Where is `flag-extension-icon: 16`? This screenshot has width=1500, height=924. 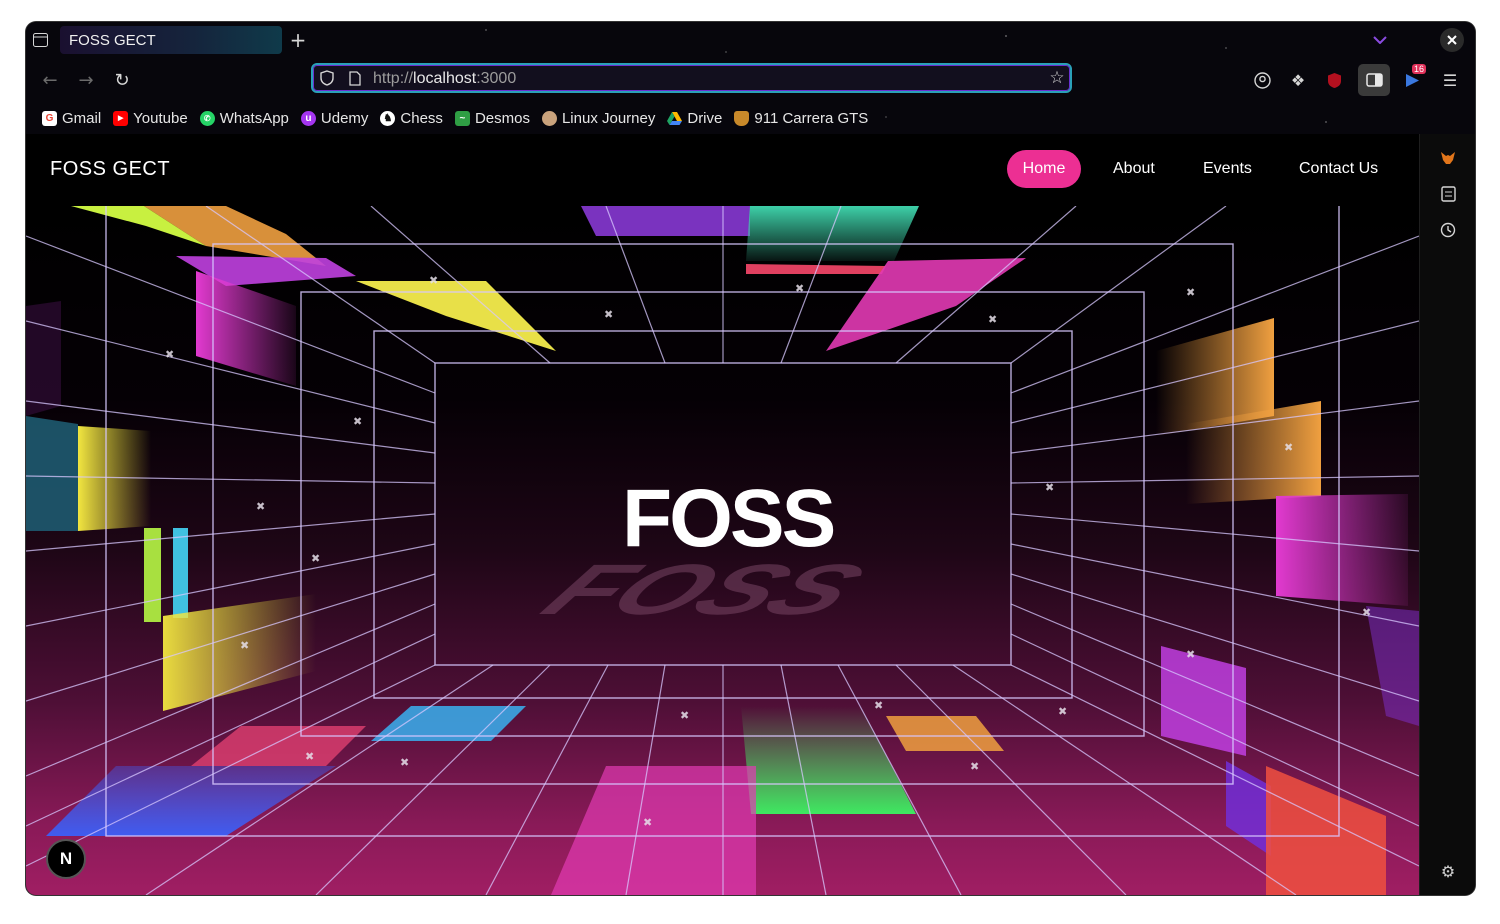 flag-extension-icon: 16 is located at coordinates (1414, 77).